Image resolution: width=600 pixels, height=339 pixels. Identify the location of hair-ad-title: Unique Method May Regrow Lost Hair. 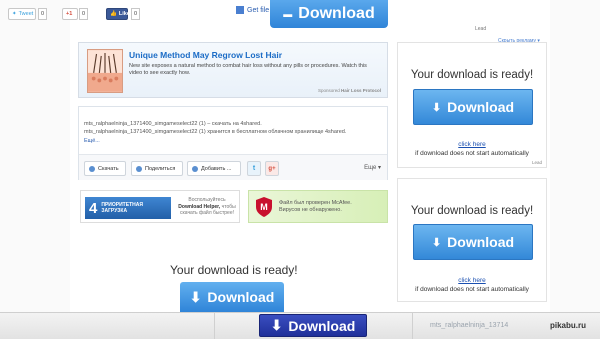
(205, 55).